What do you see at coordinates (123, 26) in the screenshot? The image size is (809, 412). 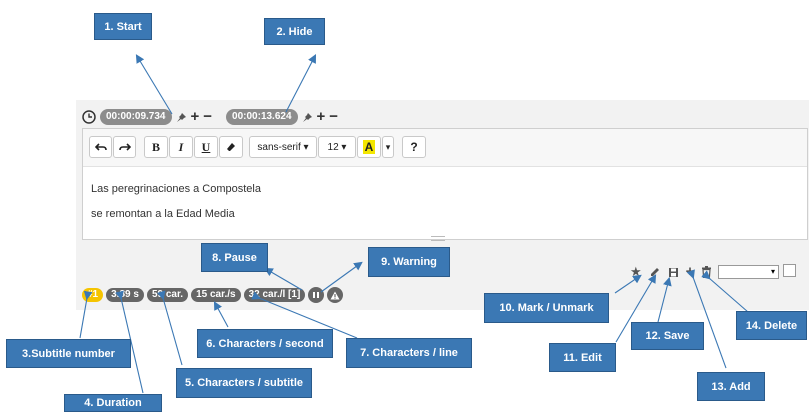 I see `callout-start: 1. Start` at bounding box center [123, 26].